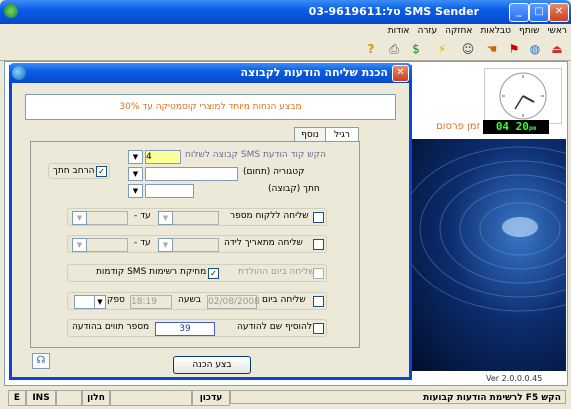 The height and width of the screenshot is (409, 571). Describe the element at coordinates (529, 31) in the screenshot. I see `menu-partner: שותף` at that location.